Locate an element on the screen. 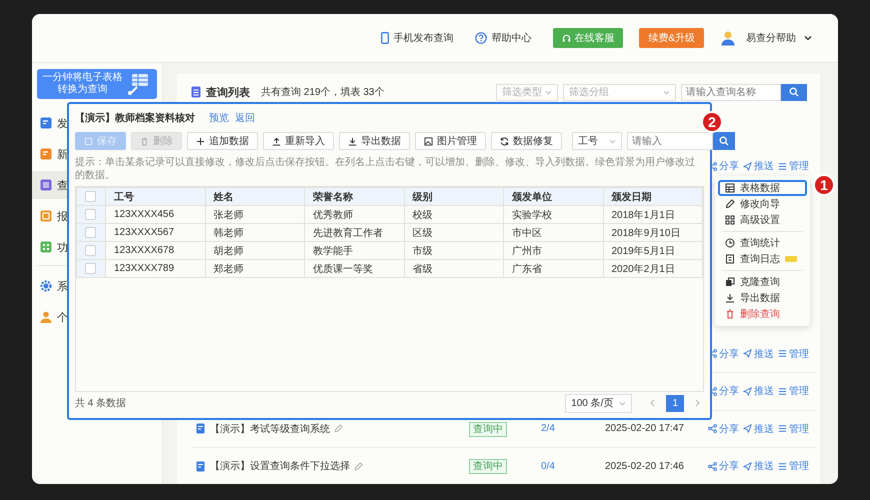 The image size is (870, 500). dialog-title: 【演示】教师档案资料核对 is located at coordinates (135, 118).